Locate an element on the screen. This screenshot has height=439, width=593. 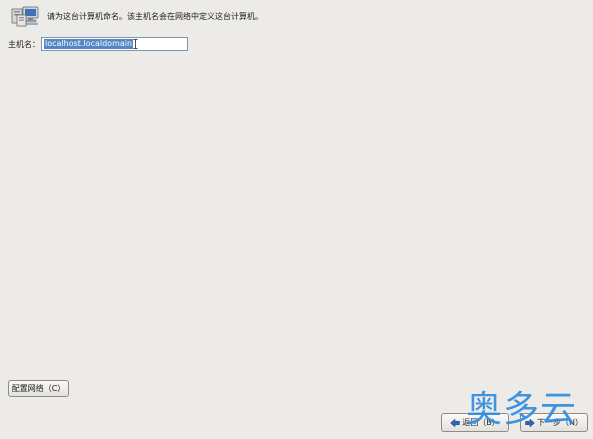
configure-network-button: 配置网络（C） is located at coordinates (38, 388).